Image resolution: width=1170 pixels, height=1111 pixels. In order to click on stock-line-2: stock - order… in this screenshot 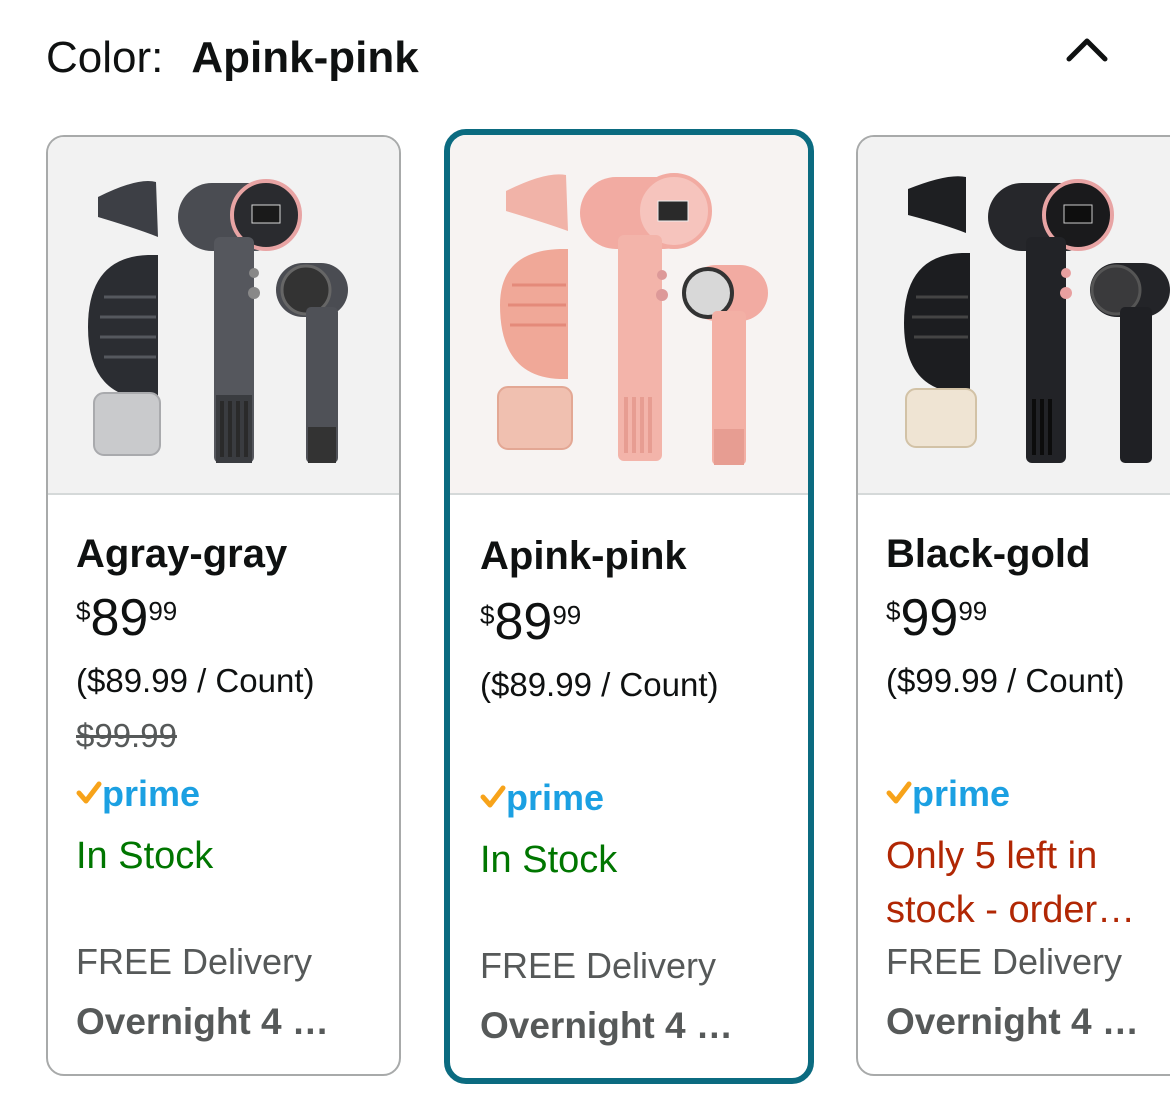, I will do `click(1011, 910)`.